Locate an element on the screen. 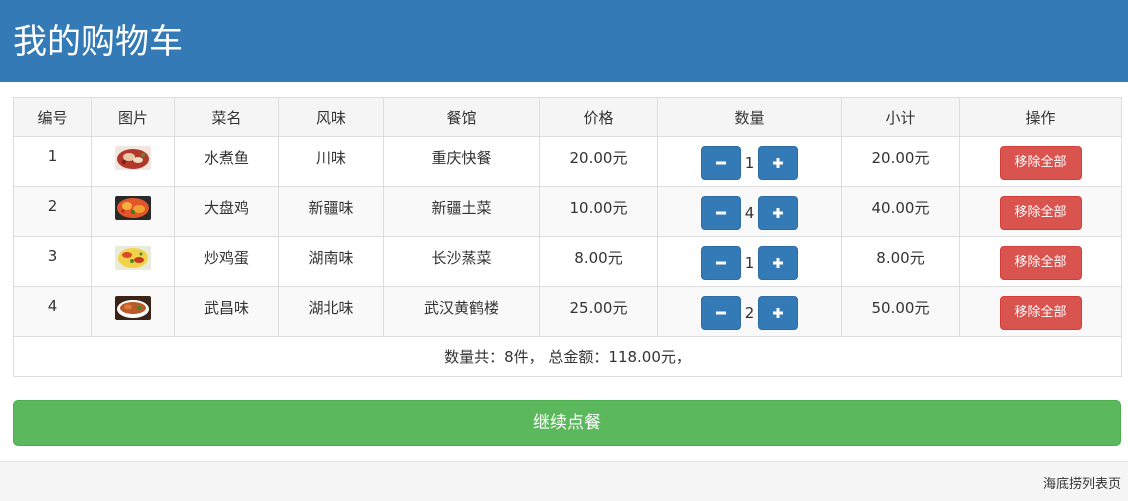 The height and width of the screenshot is (501, 1128). table-row: 3 炒鸡蛋 湖南味 长沙蒸菜 8.00元 1 8.00元 移除全部 is located at coordinates (567, 261).